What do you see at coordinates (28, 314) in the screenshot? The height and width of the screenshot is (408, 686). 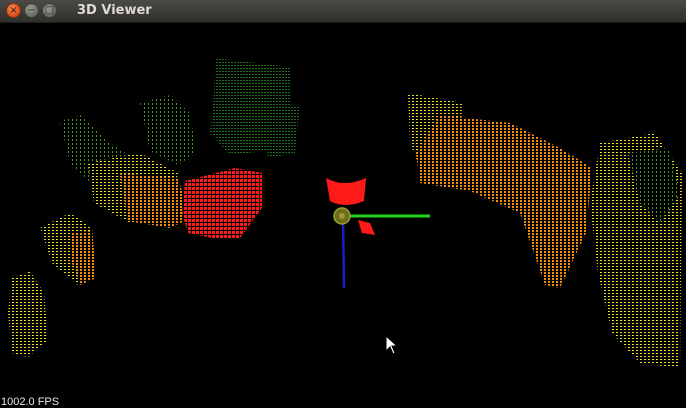 I see `pointcloud-left-edge` at bounding box center [28, 314].